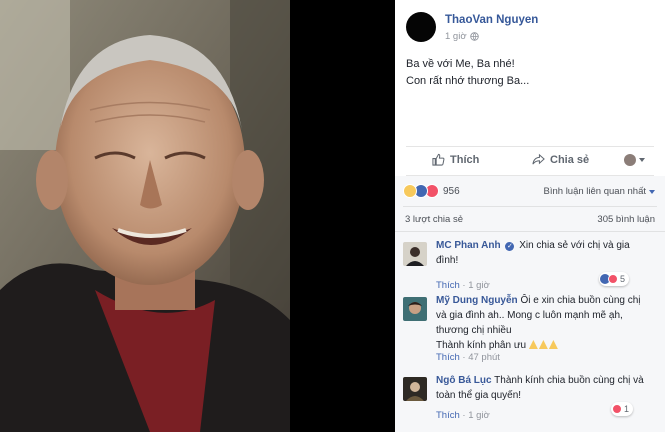 The height and width of the screenshot is (432, 665). Describe the element at coordinates (627, 409) in the screenshot. I see `comment-reaction-count: 1` at that location.